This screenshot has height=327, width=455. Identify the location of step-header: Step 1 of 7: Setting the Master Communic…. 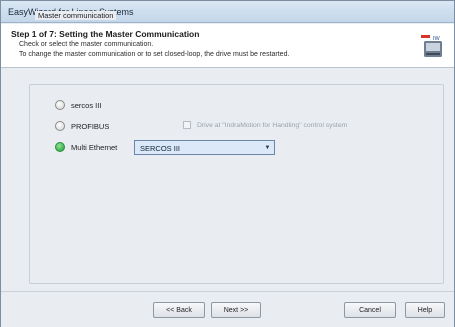
(227, 46).